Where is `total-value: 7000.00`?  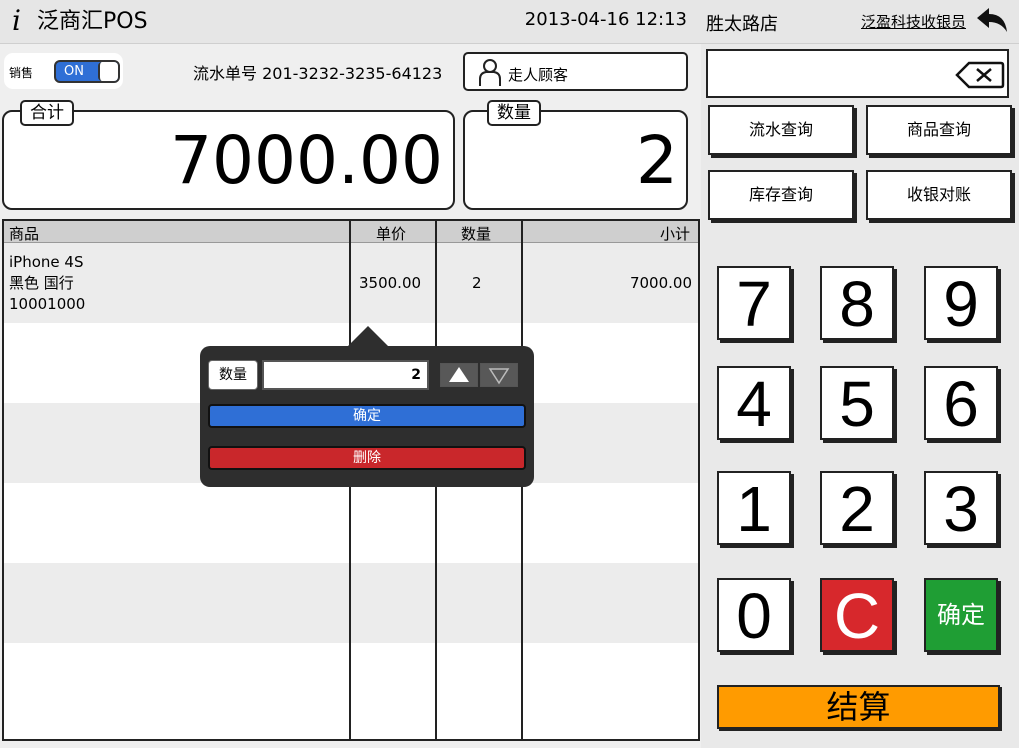
total-value: 7000.00 is located at coordinates (306, 160).